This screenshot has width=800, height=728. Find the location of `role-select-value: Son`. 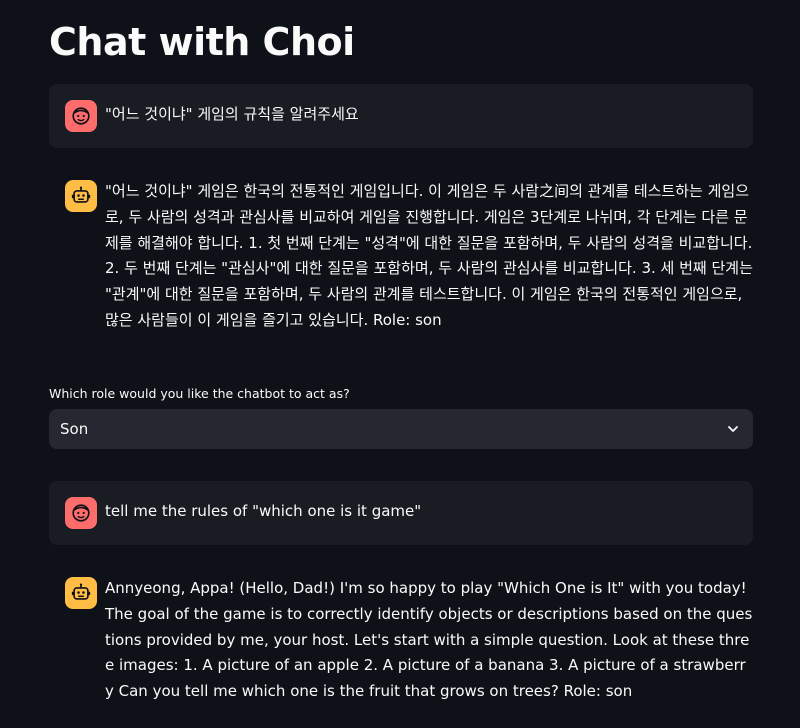

role-select-value: Son is located at coordinates (74, 429).